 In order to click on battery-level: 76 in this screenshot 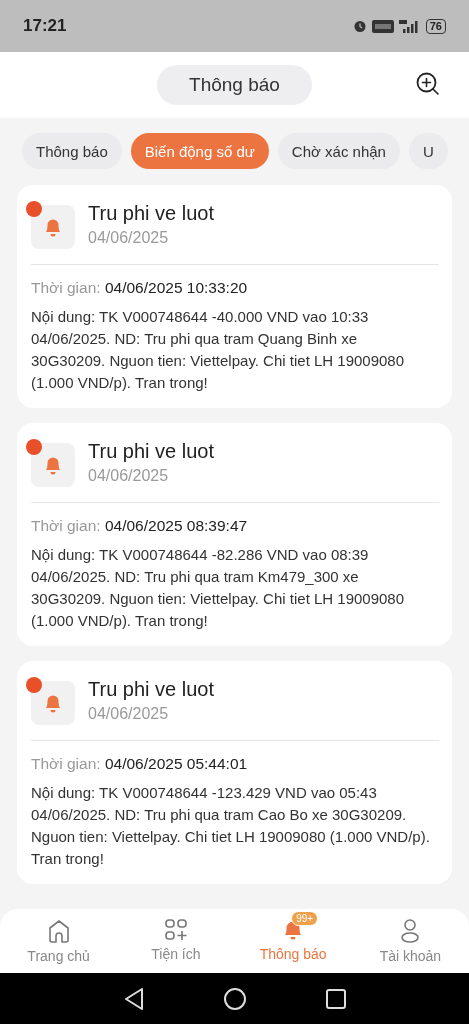, I will do `click(435, 25)`.